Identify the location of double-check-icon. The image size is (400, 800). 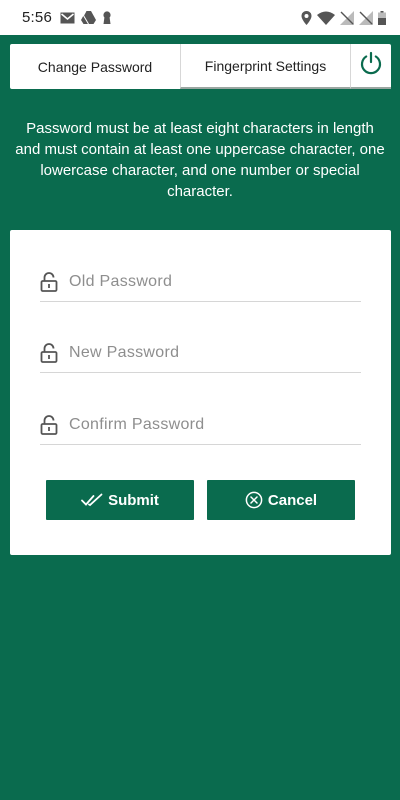
(92, 500).